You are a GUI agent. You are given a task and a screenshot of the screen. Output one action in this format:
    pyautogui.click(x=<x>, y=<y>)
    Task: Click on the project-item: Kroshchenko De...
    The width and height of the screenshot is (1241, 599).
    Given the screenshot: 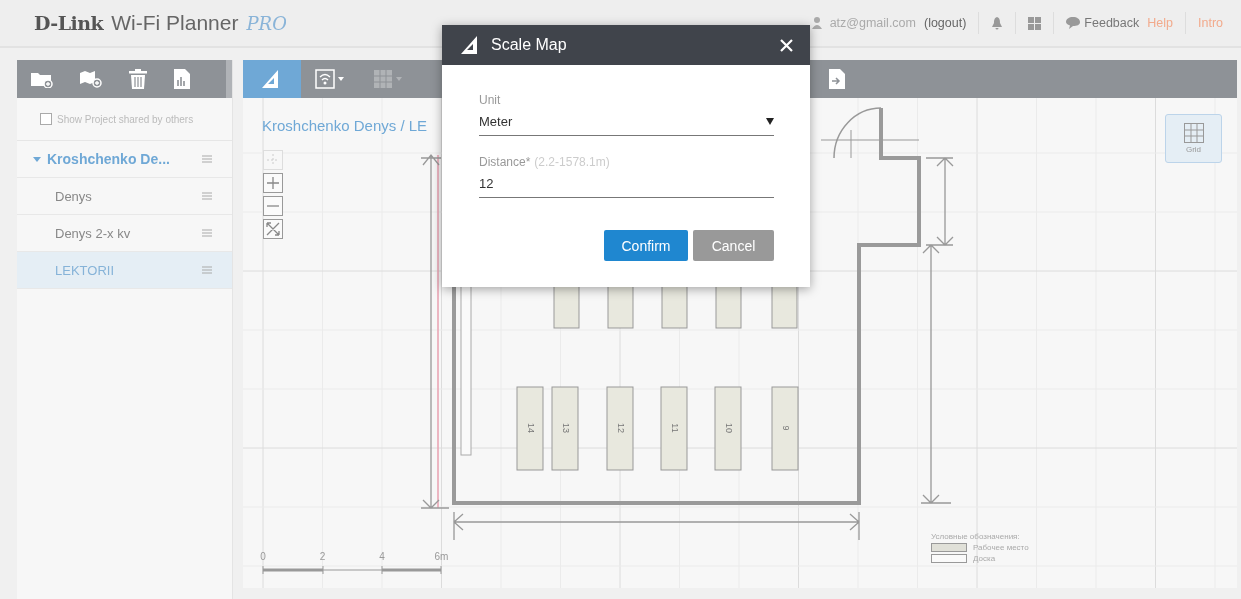 What is the action you would take?
    pyautogui.click(x=124, y=159)
    